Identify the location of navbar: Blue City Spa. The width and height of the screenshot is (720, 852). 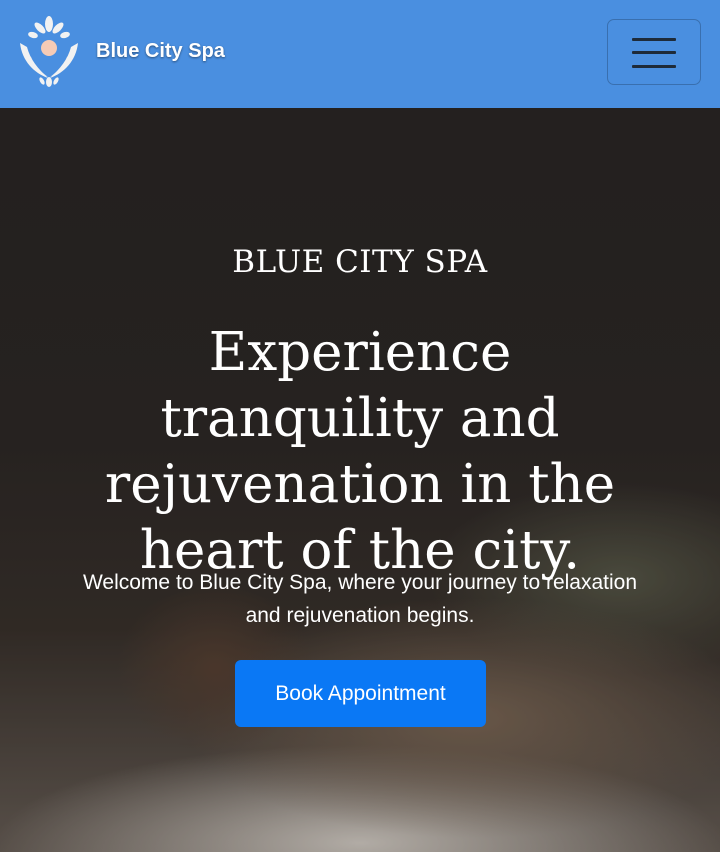
(360, 54).